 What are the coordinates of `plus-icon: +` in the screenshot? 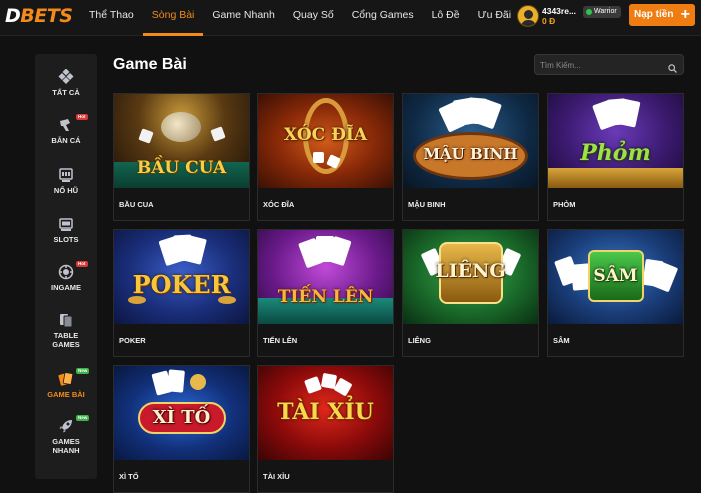 It's located at (685, 14).